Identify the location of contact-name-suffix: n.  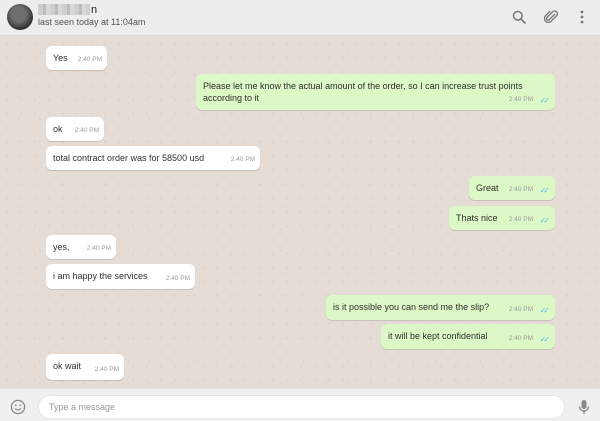
(94, 9).